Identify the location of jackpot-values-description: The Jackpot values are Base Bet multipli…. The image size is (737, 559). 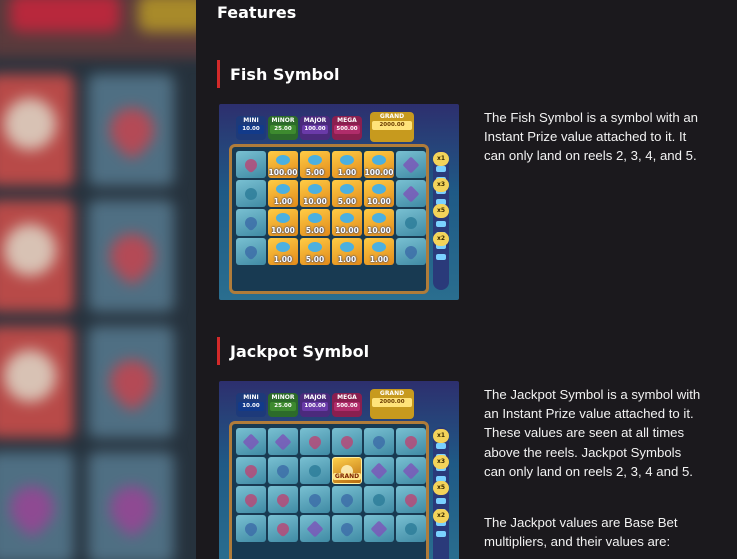
(581, 532).